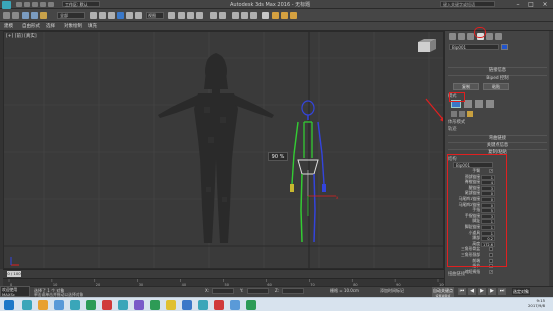 This screenshot has width=553, height=311. What do you see at coordinates (235, 15) in the screenshot?
I see `layer-manager-icon` at bounding box center [235, 15].